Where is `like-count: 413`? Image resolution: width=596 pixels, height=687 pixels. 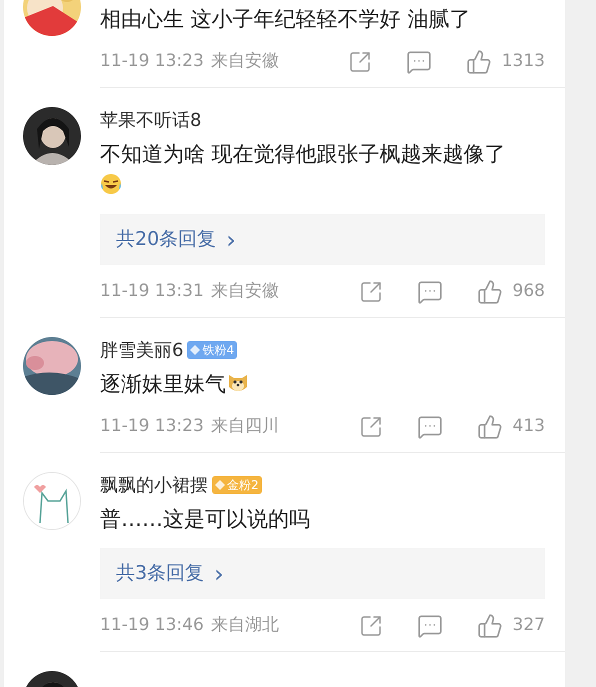 like-count: 413 is located at coordinates (528, 426).